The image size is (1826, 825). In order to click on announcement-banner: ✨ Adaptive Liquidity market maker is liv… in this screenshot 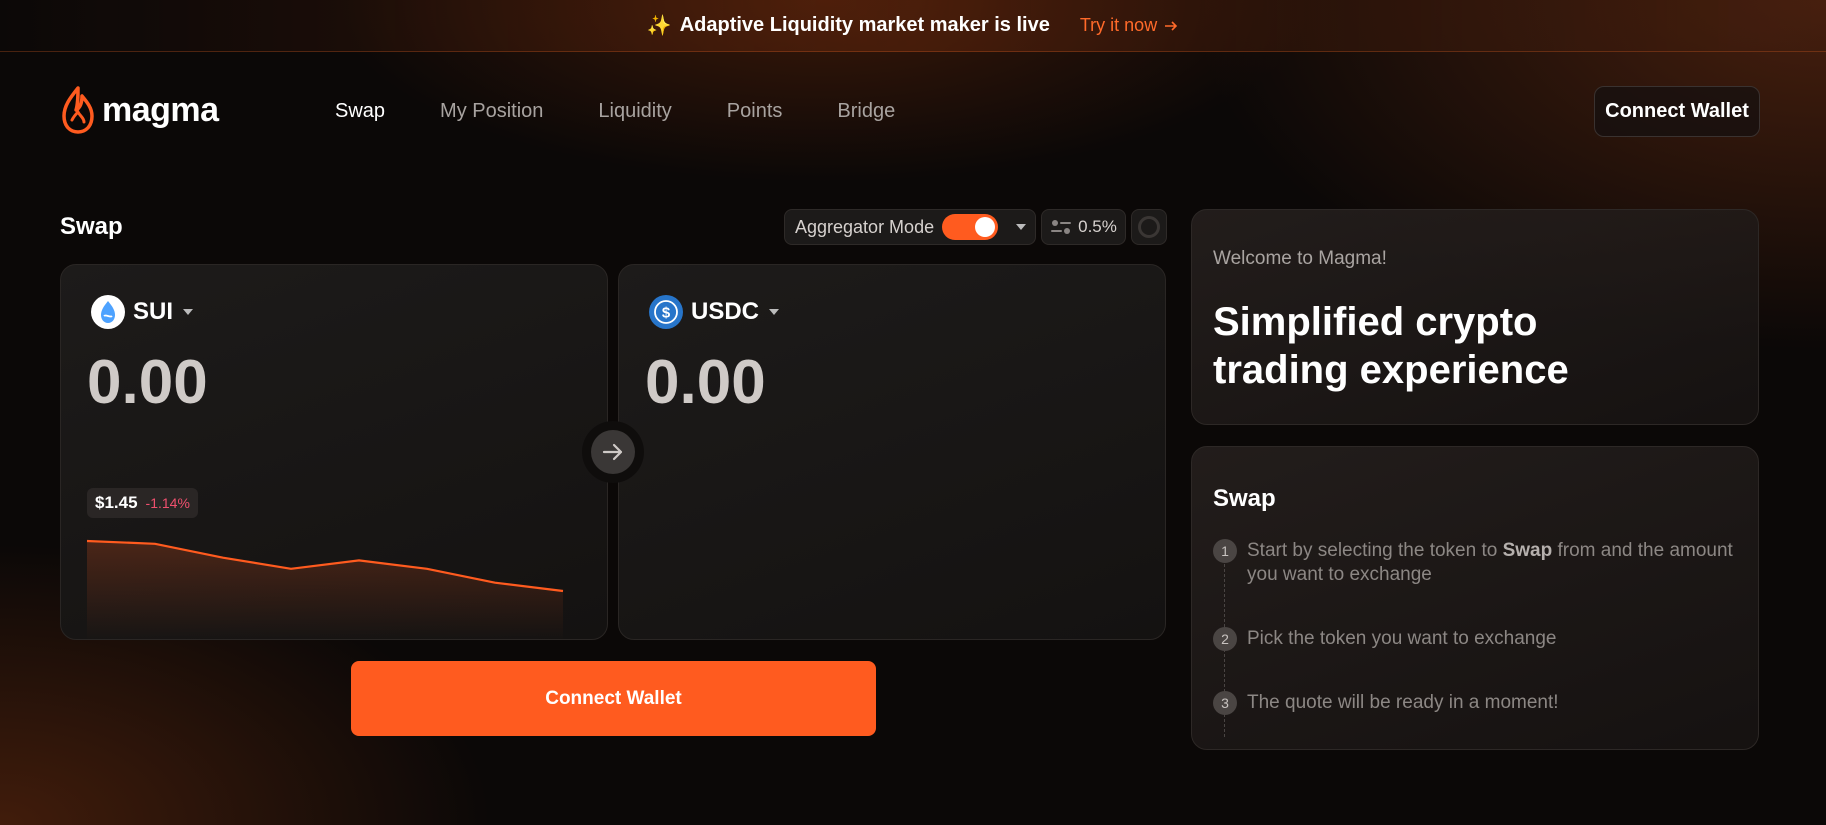, I will do `click(913, 26)`.